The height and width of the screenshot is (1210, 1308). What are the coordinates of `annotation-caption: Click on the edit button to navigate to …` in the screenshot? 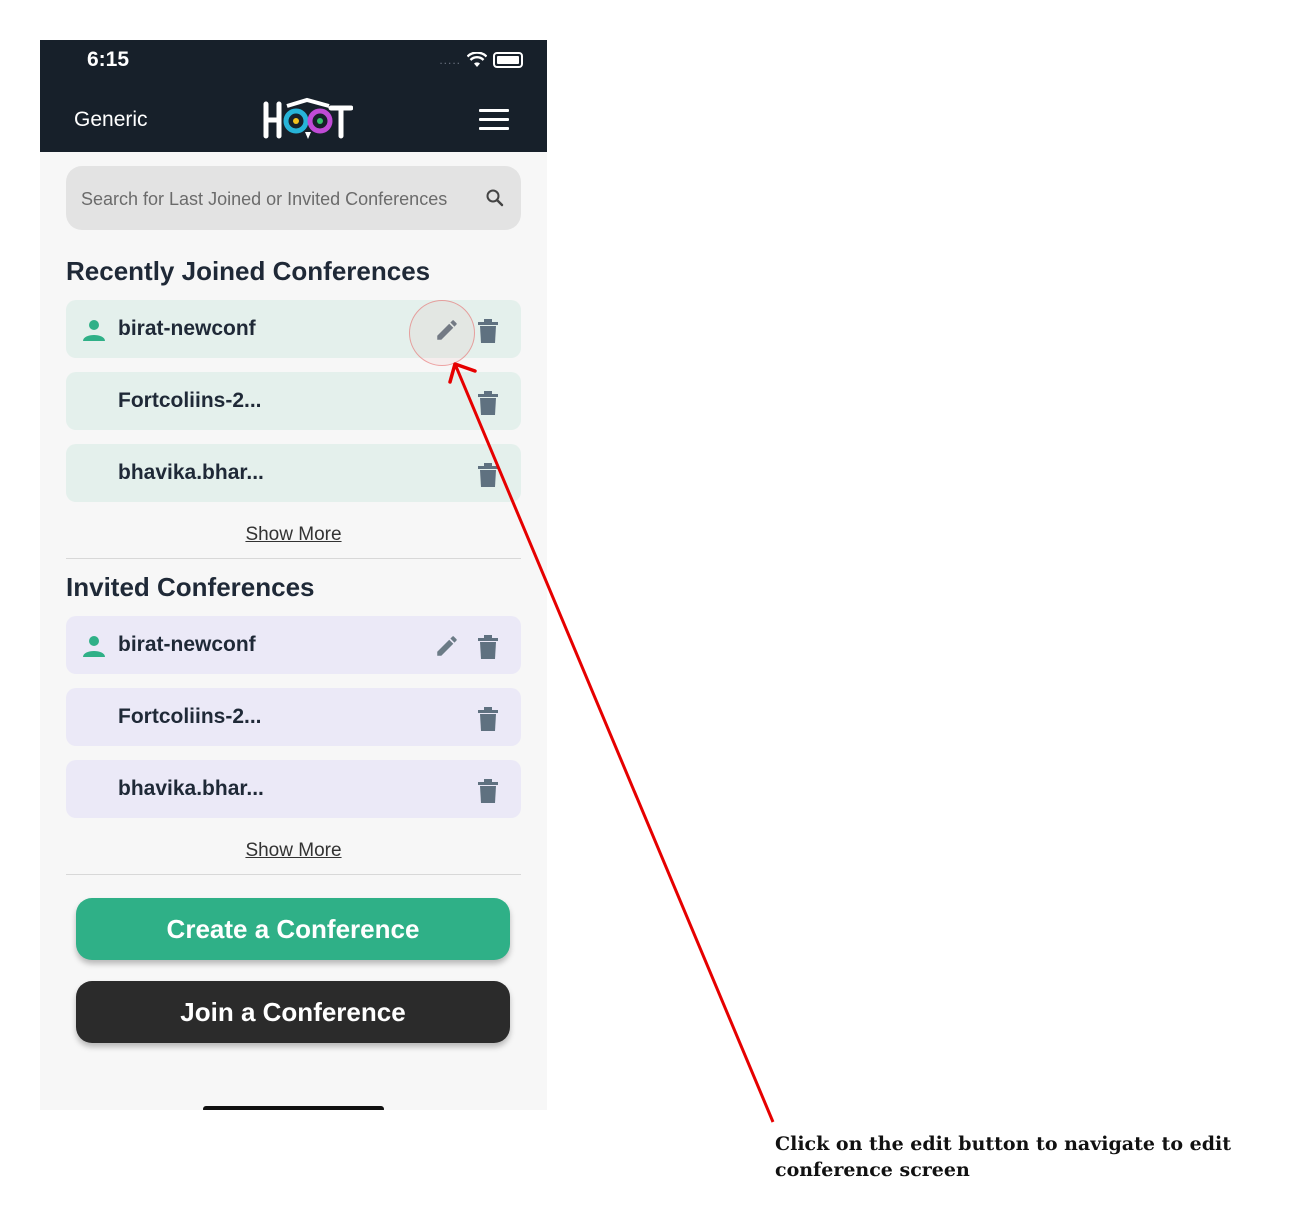 It's located at (1003, 1157).